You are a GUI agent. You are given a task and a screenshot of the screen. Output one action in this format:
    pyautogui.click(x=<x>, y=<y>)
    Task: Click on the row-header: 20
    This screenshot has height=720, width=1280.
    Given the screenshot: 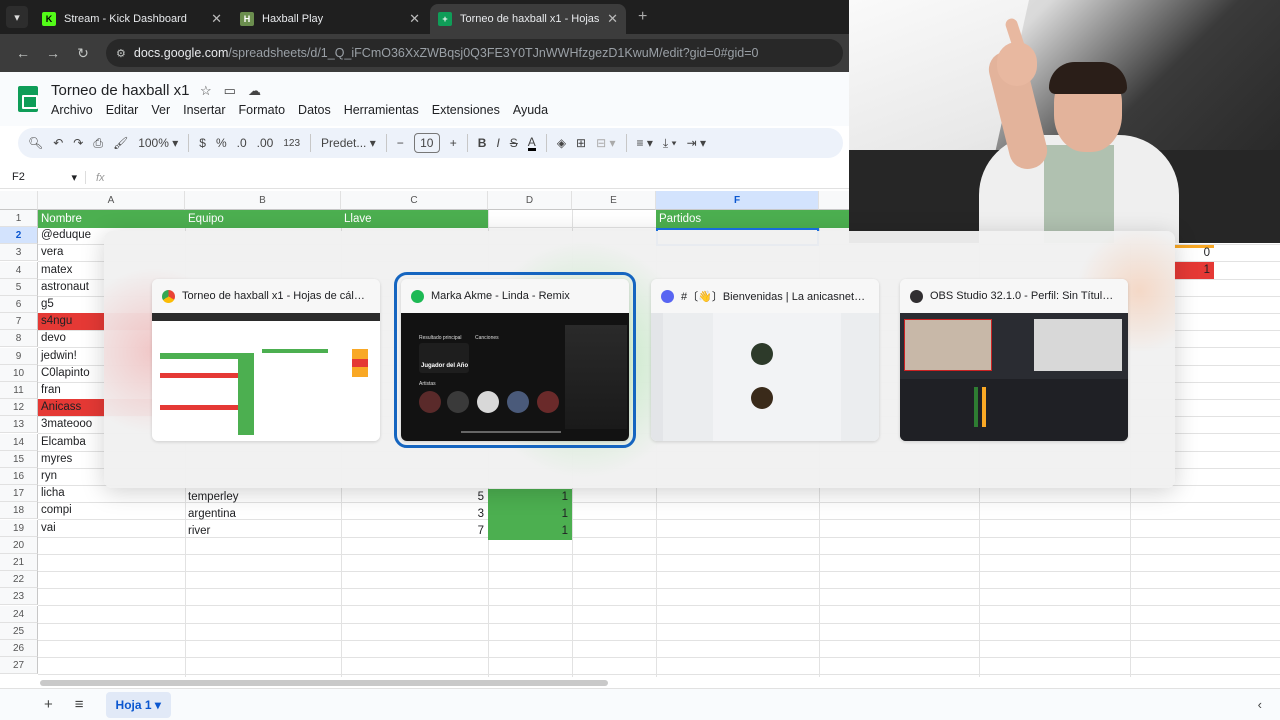 What is the action you would take?
    pyautogui.click(x=19, y=545)
    